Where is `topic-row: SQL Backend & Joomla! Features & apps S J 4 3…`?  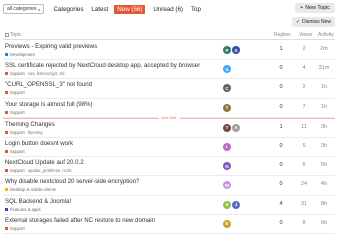
topic-row: SQL Backend & Joomla! Features & apps S J 4 3… is located at coordinates (169, 205).